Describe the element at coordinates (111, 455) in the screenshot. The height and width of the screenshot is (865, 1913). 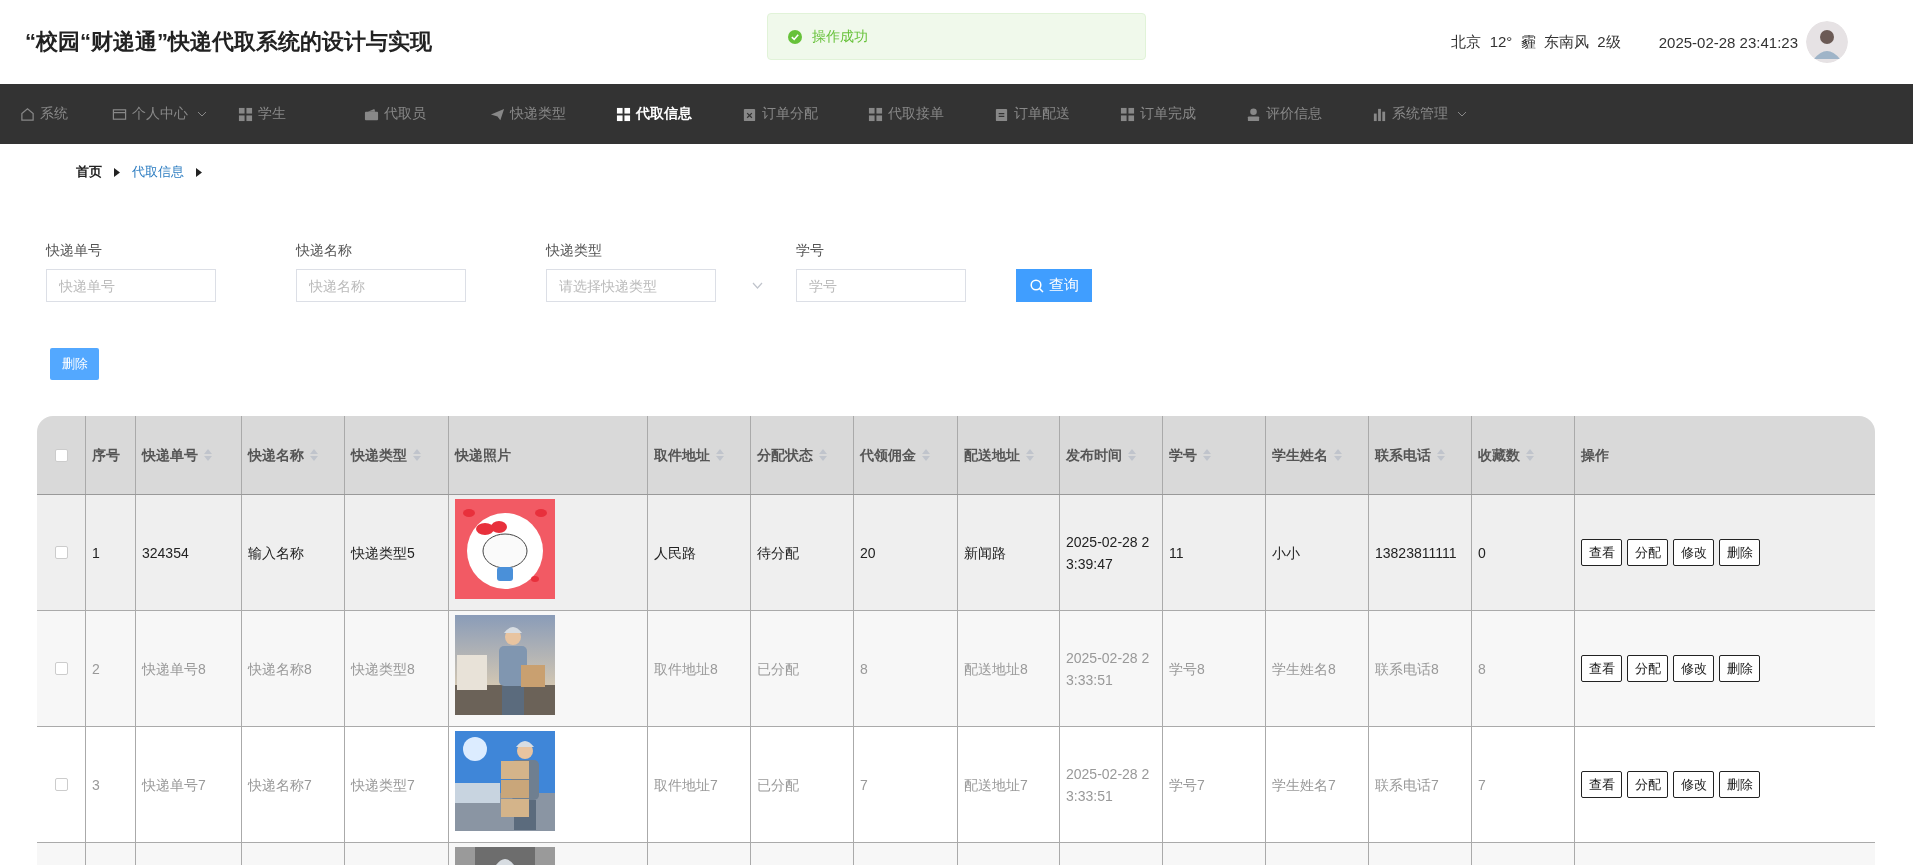
I see `column-header: 序号` at that location.